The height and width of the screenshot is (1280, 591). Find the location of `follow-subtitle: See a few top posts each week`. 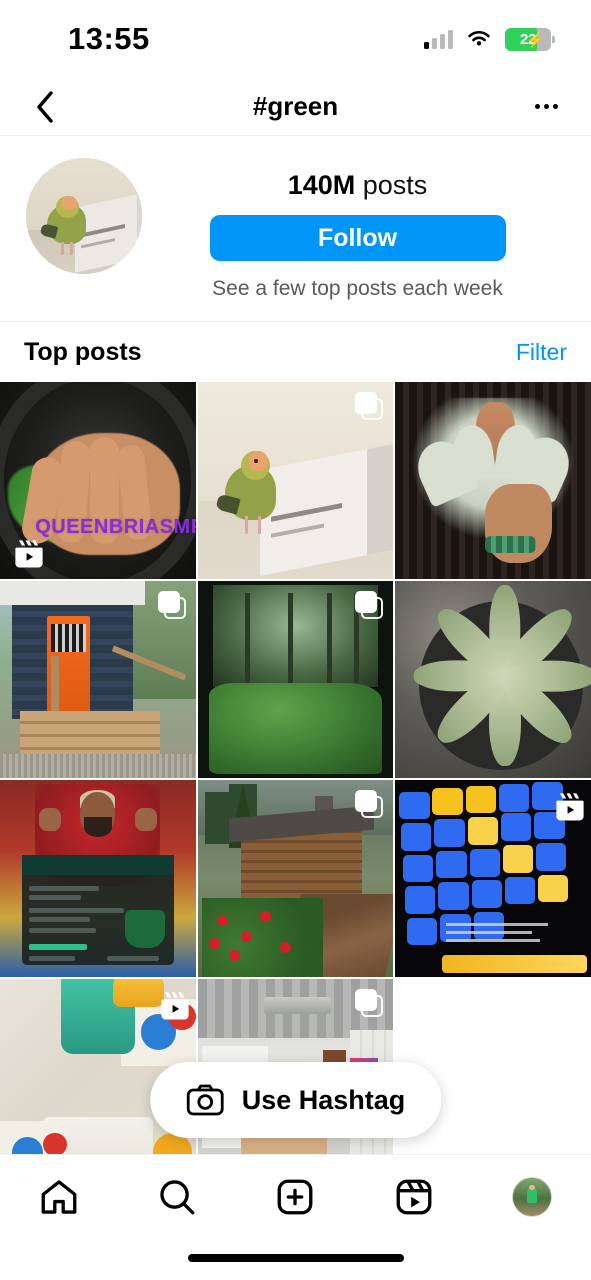

follow-subtitle: See a few top posts each week is located at coordinates (357, 288).